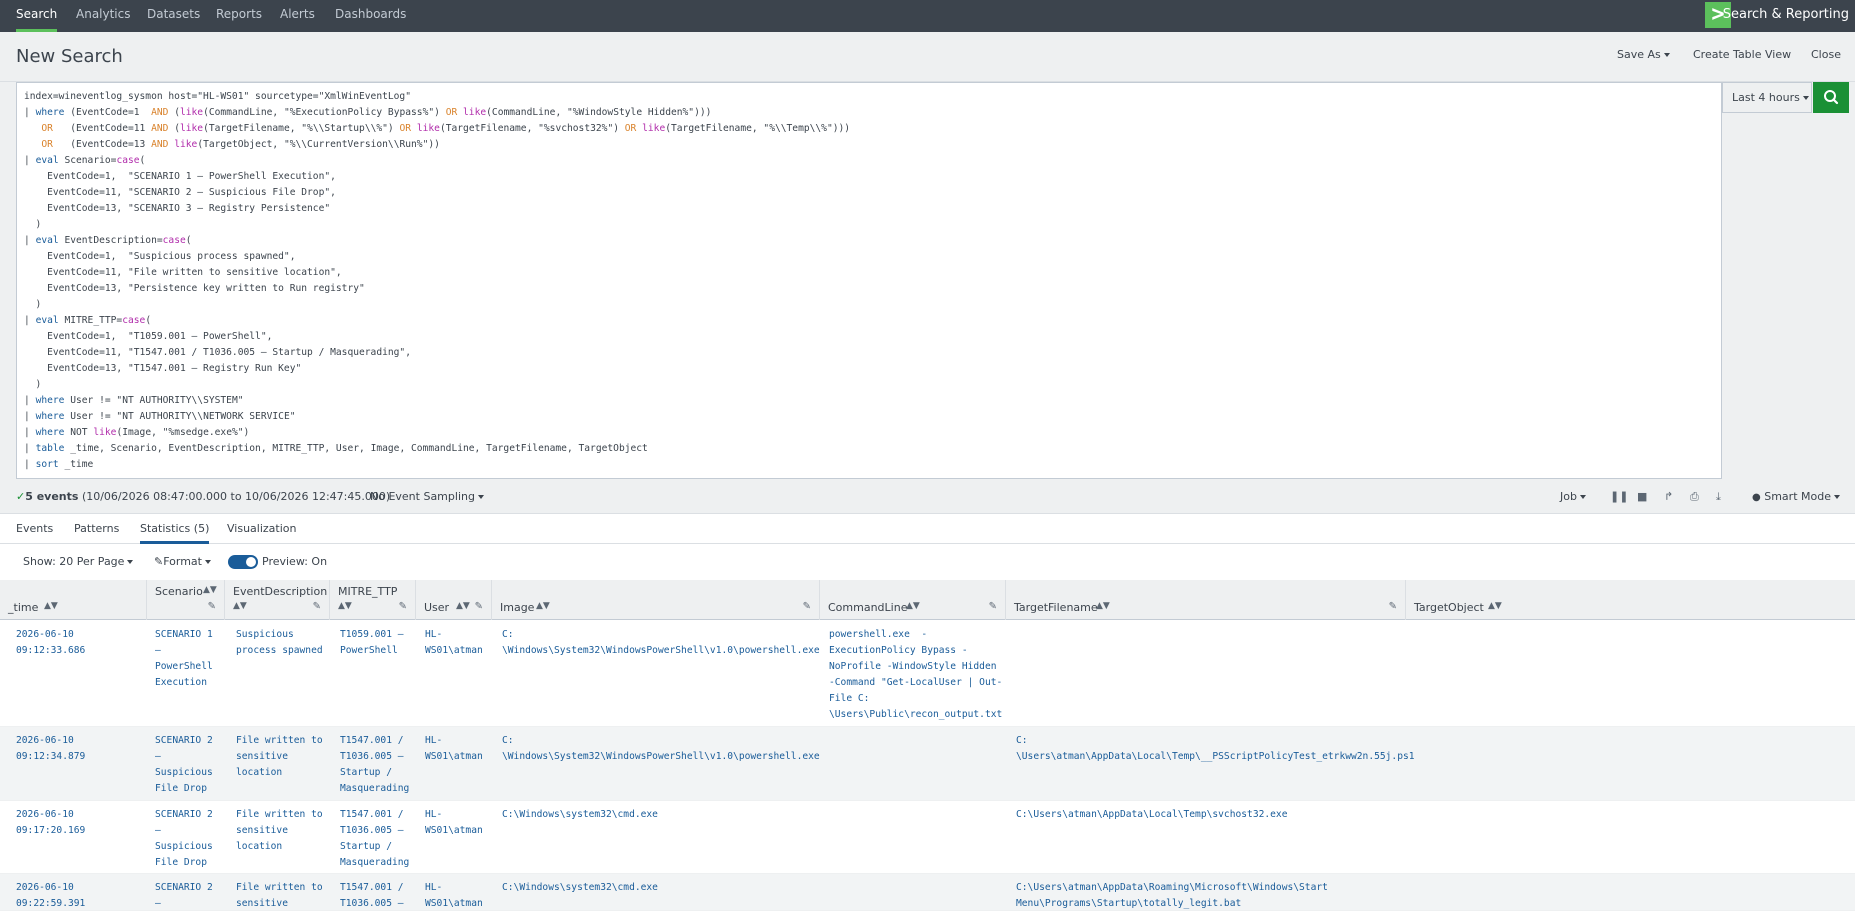 The width and height of the screenshot is (1855, 911). Describe the element at coordinates (50, 643) in the screenshot. I see `cell-time: 2026-06-10 09:12:33.686` at that location.